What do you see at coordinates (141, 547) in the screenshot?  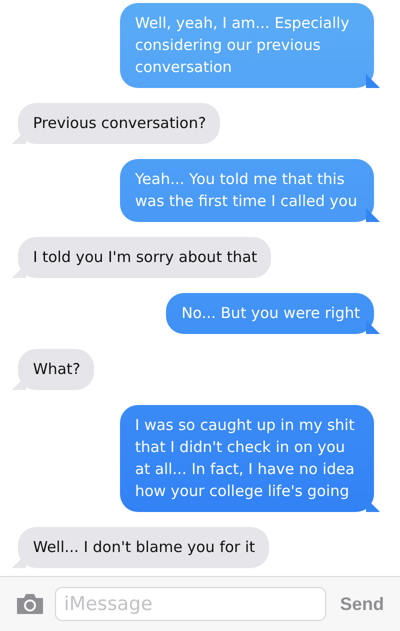 I see `received-message-bubble: Well... I don't blame you for it` at bounding box center [141, 547].